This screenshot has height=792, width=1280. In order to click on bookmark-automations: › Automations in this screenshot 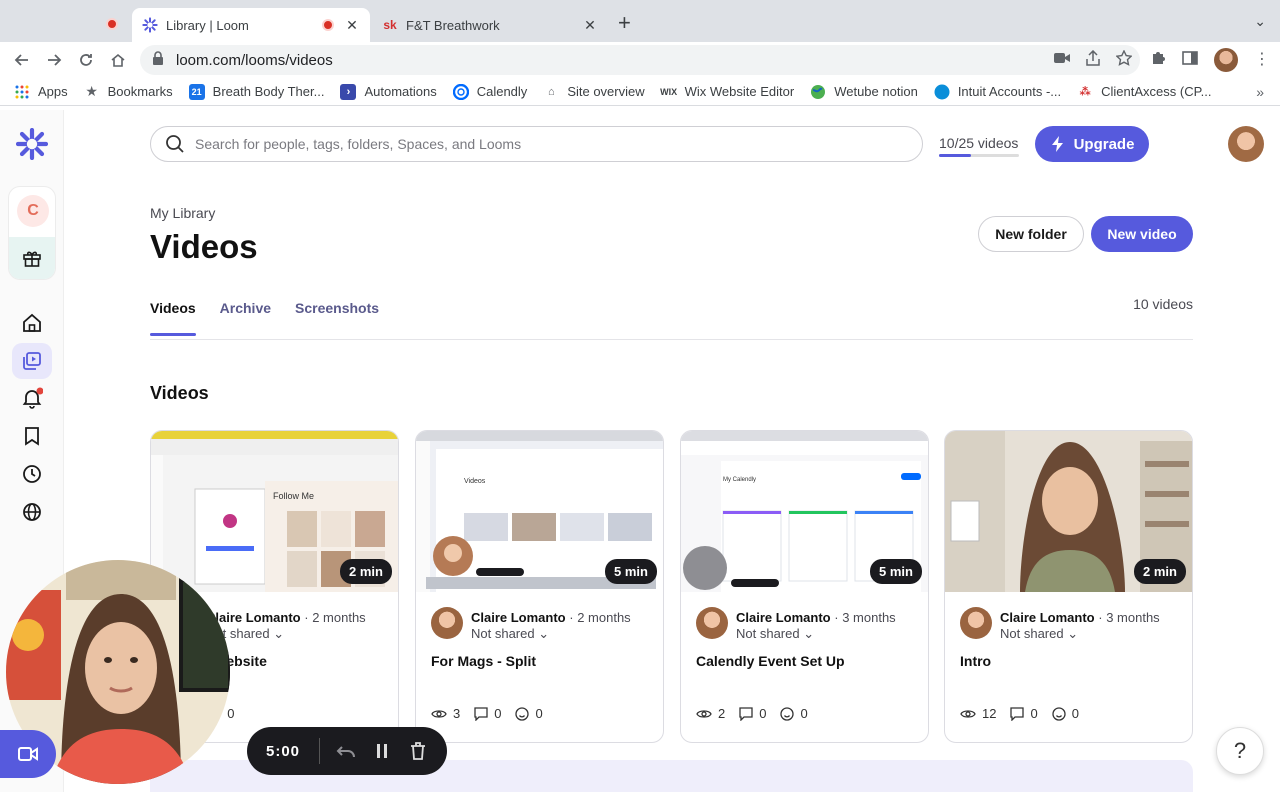, I will do `click(388, 91)`.